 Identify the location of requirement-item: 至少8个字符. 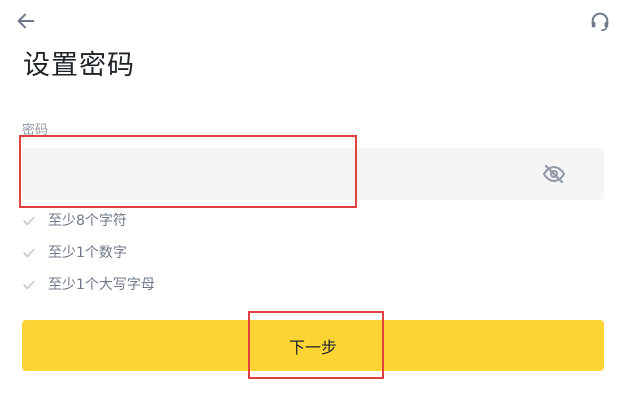
(222, 221).